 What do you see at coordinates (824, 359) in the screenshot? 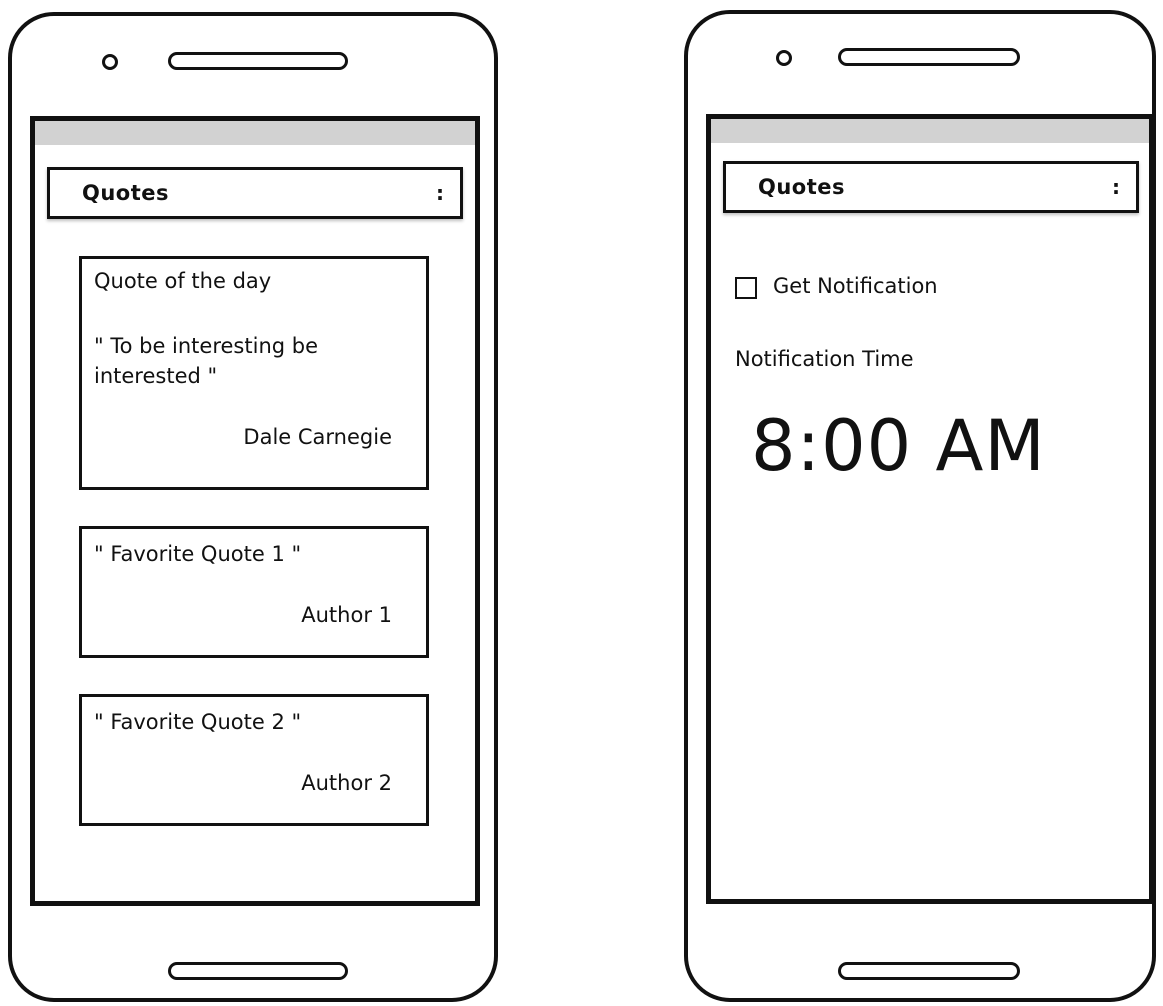
I see `notification-time-label: Notification Time` at bounding box center [824, 359].